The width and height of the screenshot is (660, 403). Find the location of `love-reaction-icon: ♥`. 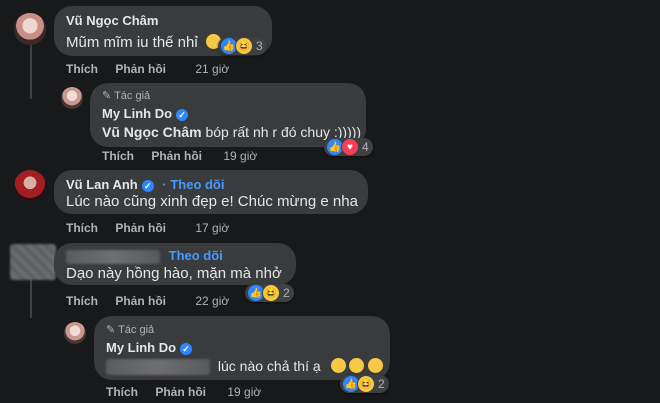

love-reaction-icon: ♥ is located at coordinates (350, 147).